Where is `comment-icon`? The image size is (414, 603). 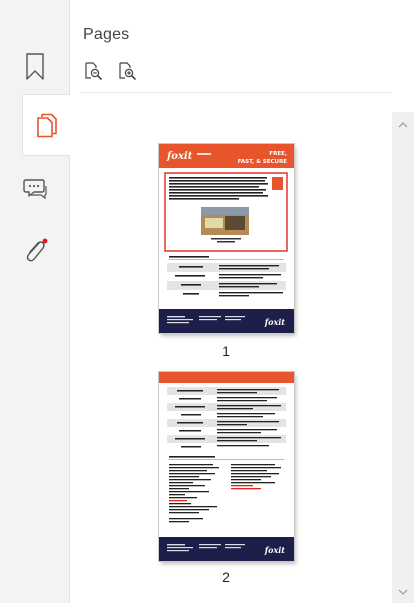 comment-icon is located at coordinates (35, 189).